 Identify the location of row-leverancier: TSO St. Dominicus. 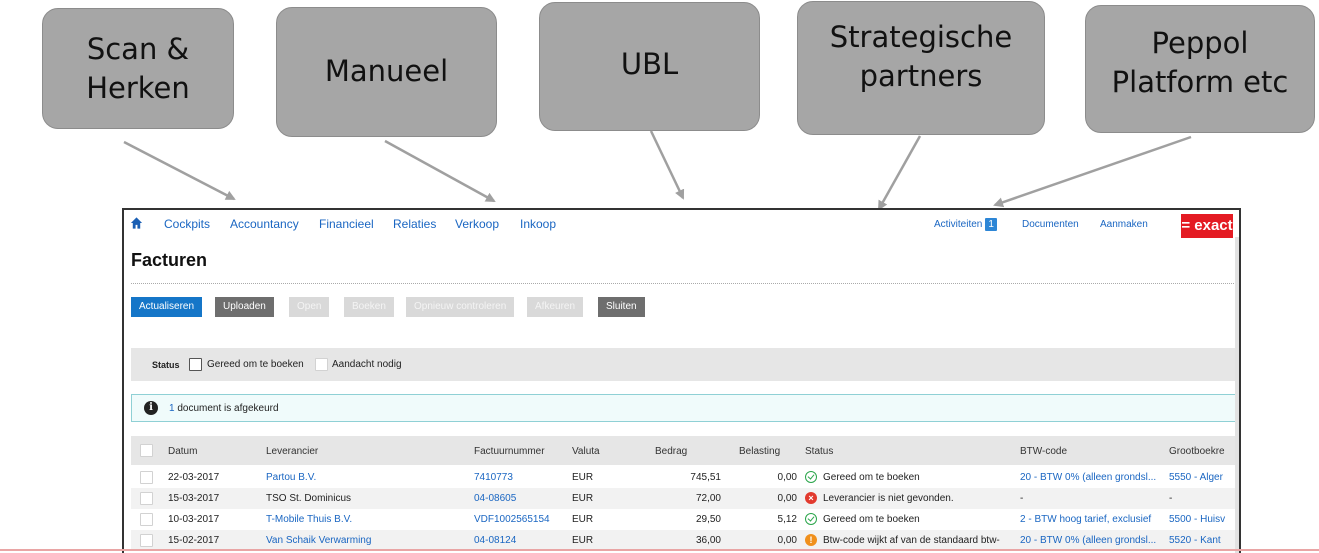
(309, 498).